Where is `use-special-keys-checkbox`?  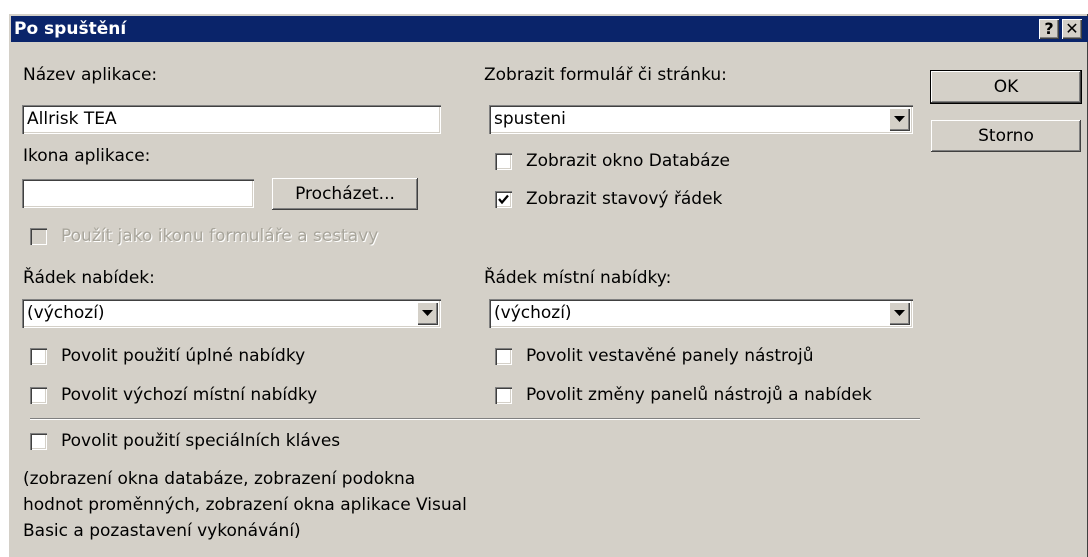 use-special-keys-checkbox is located at coordinates (38, 441).